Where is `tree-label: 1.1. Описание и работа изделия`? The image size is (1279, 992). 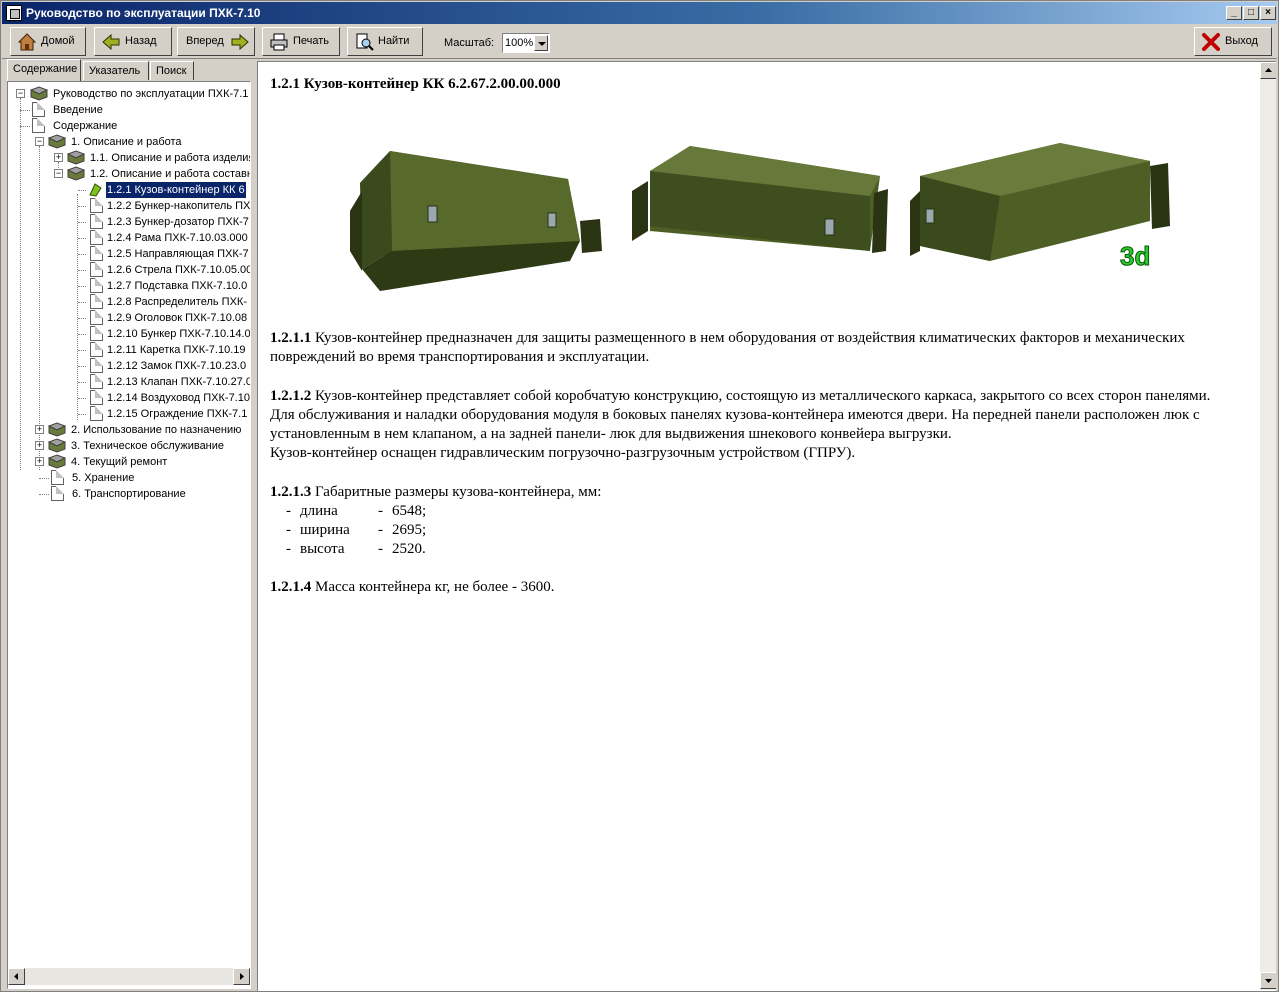 tree-label: 1.1. Описание и работа изделия is located at coordinates (170, 158).